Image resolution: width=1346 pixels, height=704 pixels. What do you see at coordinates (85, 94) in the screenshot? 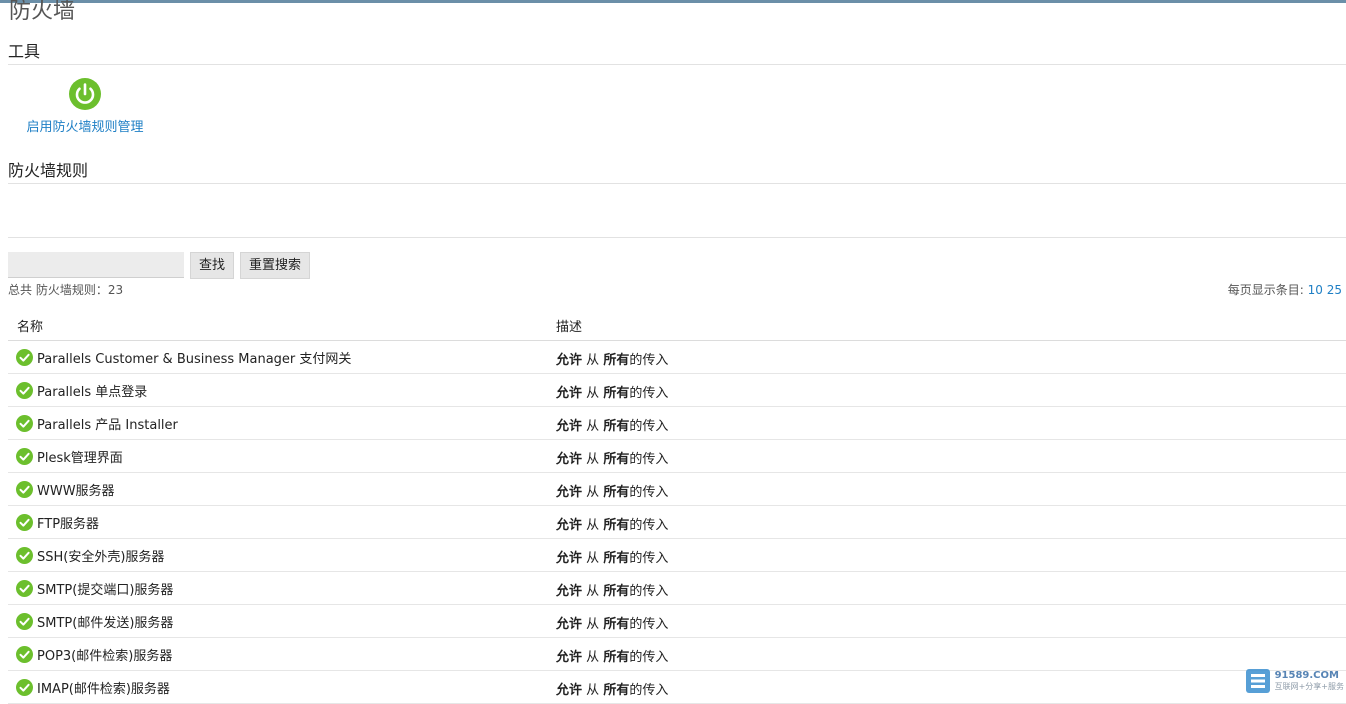
I see `power-icon` at bounding box center [85, 94].